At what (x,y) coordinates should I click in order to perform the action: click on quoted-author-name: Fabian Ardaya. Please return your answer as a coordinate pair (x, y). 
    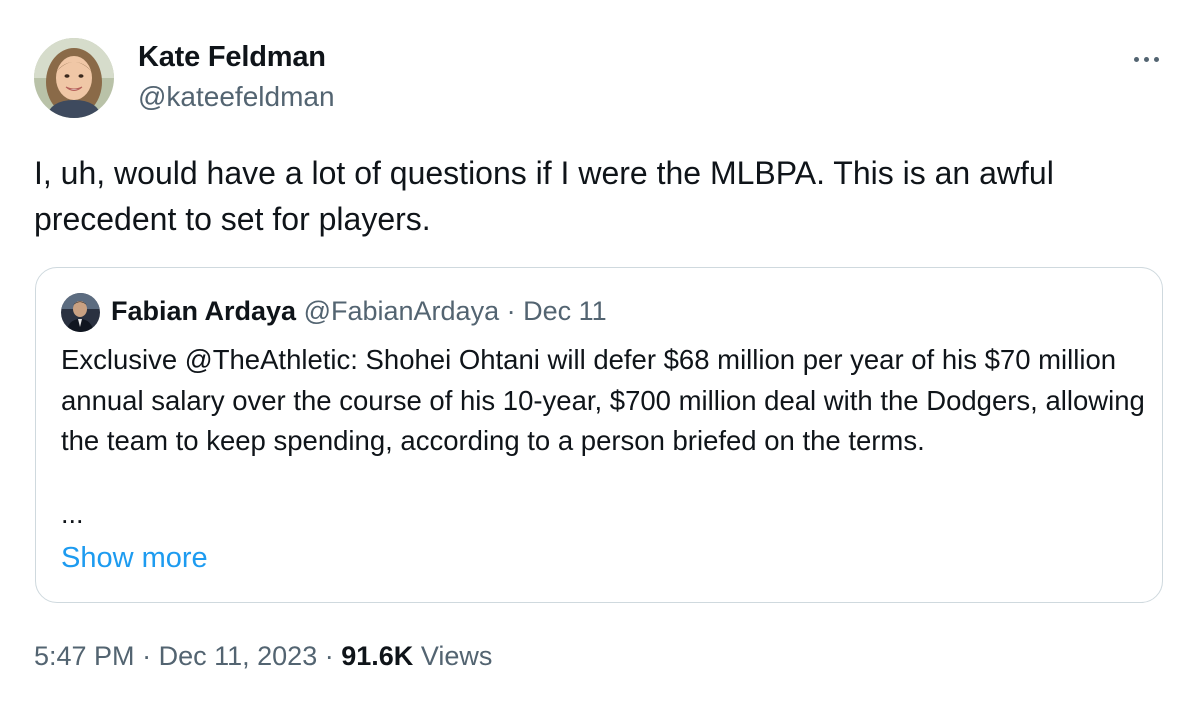
    Looking at the image, I should click on (203, 311).